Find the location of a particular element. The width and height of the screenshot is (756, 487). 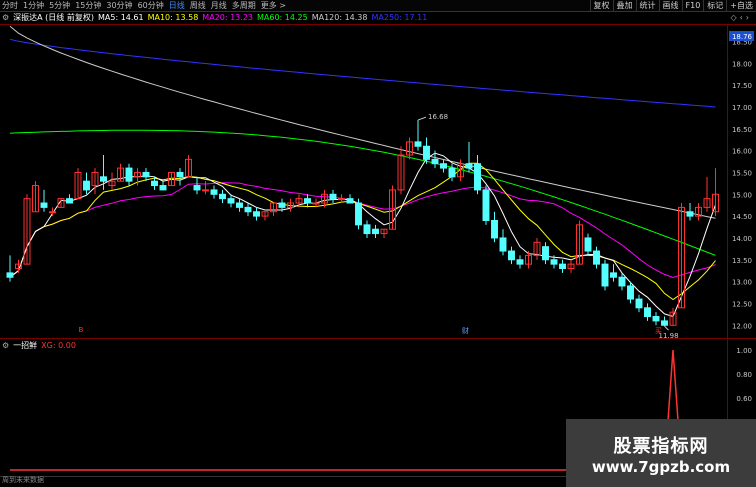

indicator-tick-0: 1.00 is located at coordinates (744, 351).